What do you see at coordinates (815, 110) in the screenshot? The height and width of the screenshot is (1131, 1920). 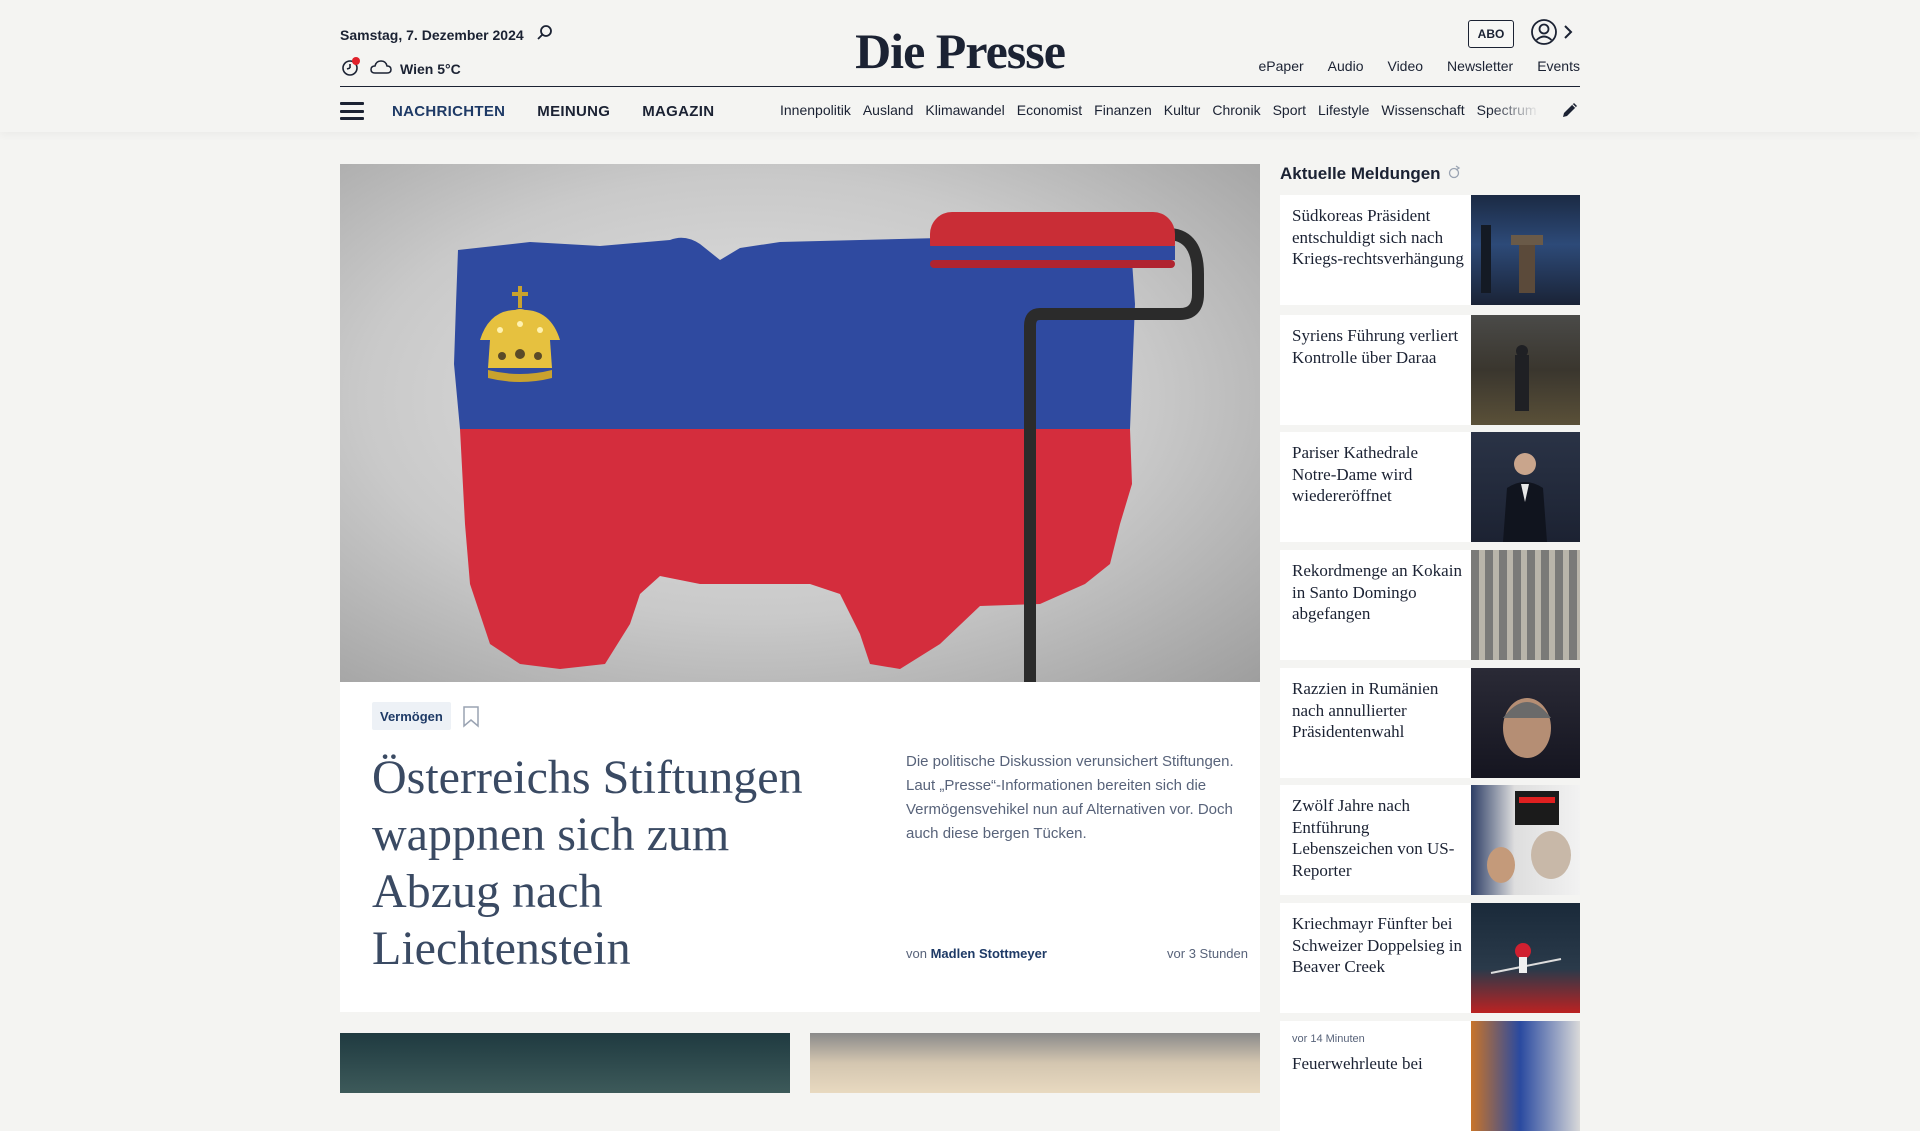 I see `subnav-innenpolitik: Innenpolitik` at bounding box center [815, 110].